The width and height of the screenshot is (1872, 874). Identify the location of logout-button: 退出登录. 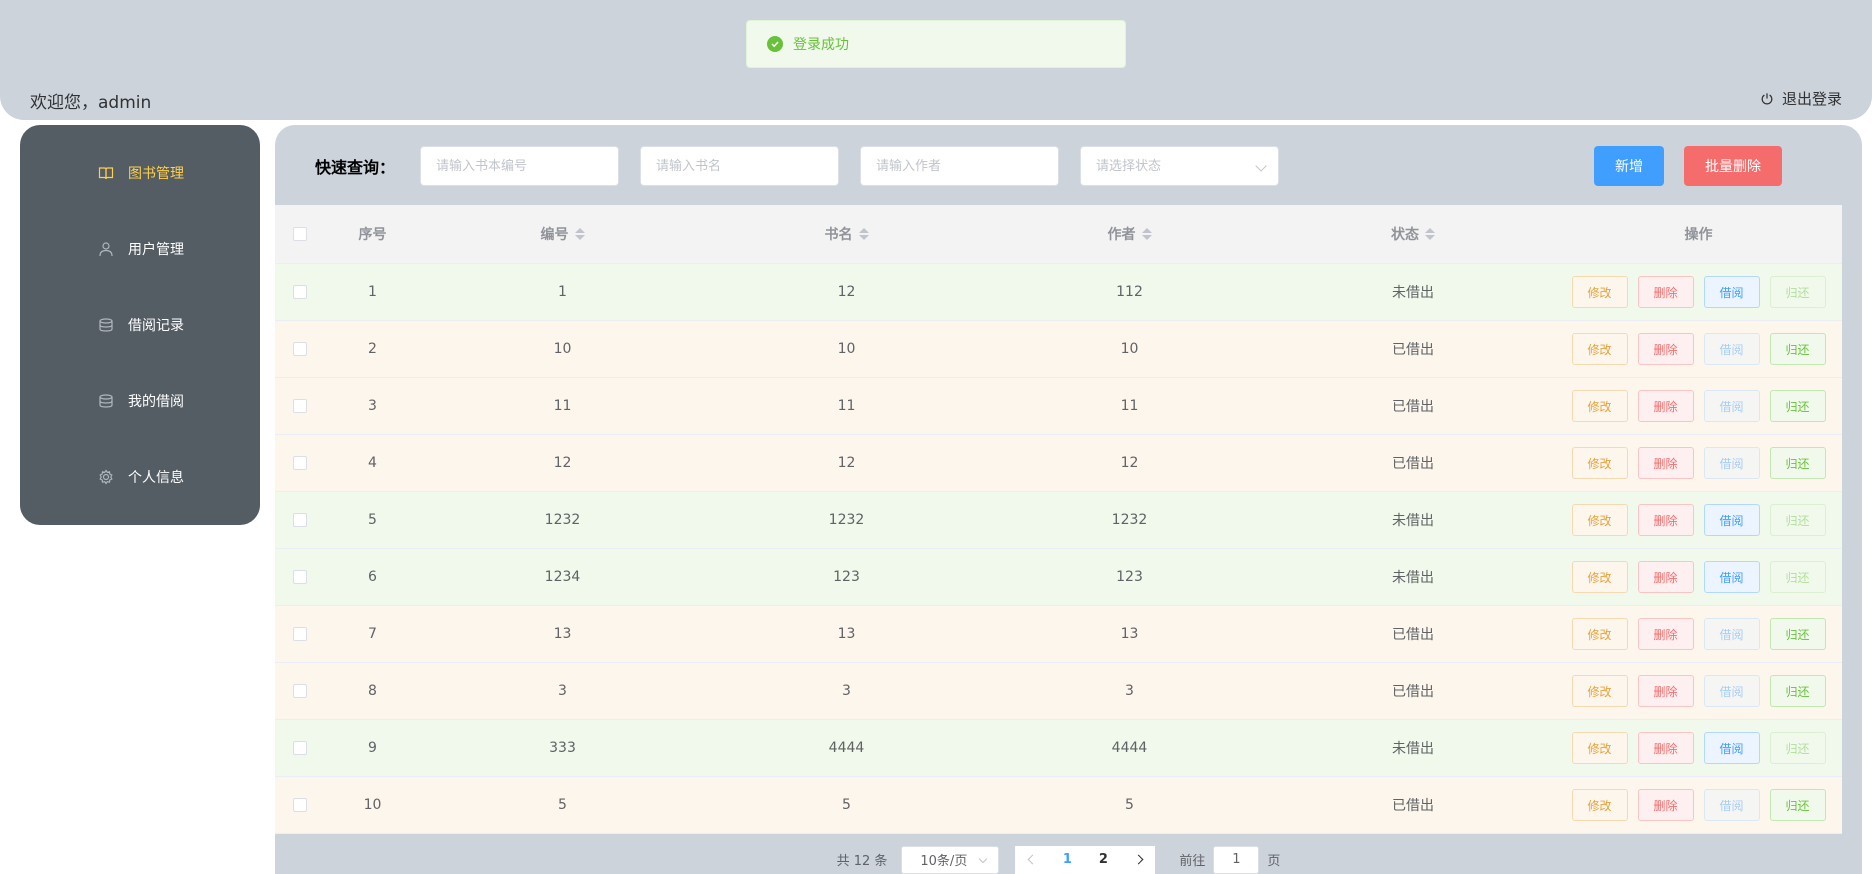
(1801, 98).